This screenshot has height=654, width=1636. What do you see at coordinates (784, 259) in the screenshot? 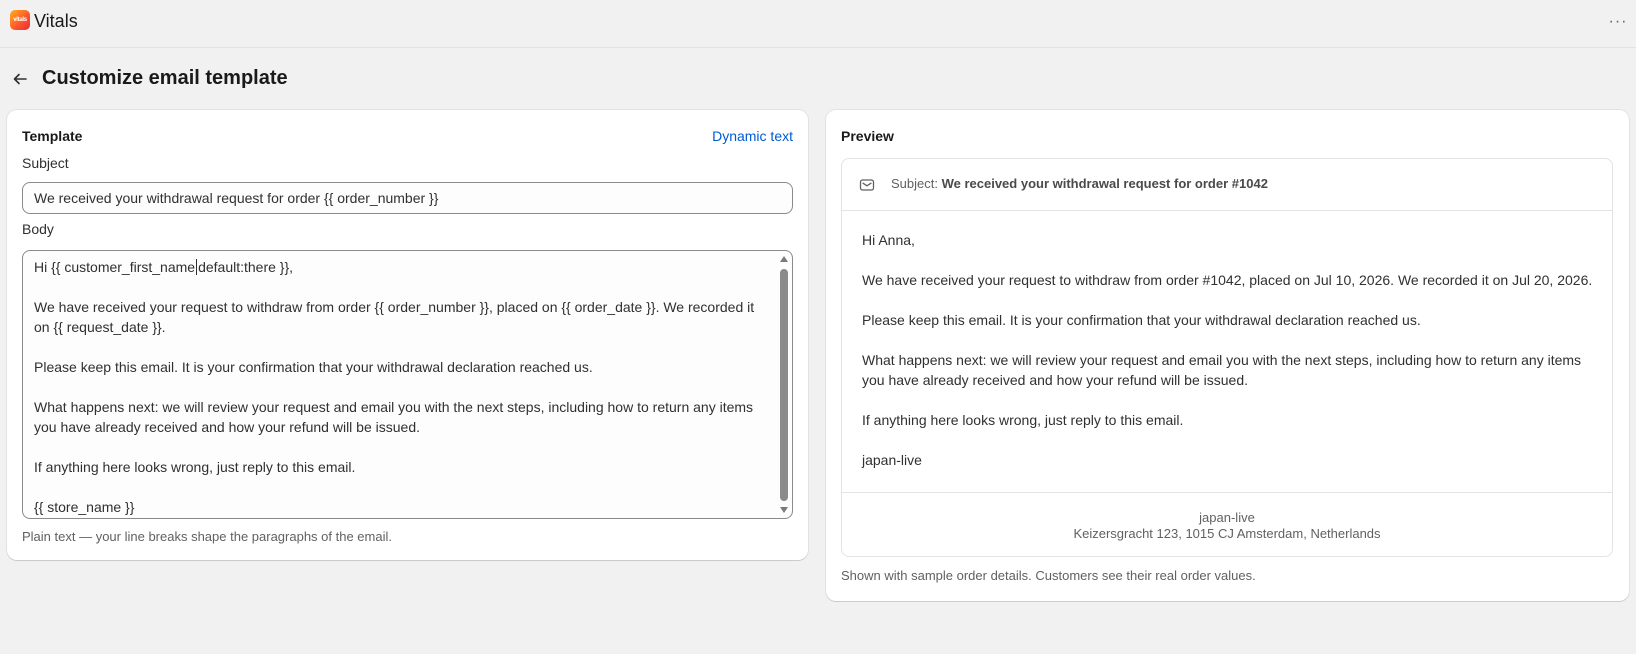
I see `scroll-up-icon` at bounding box center [784, 259].